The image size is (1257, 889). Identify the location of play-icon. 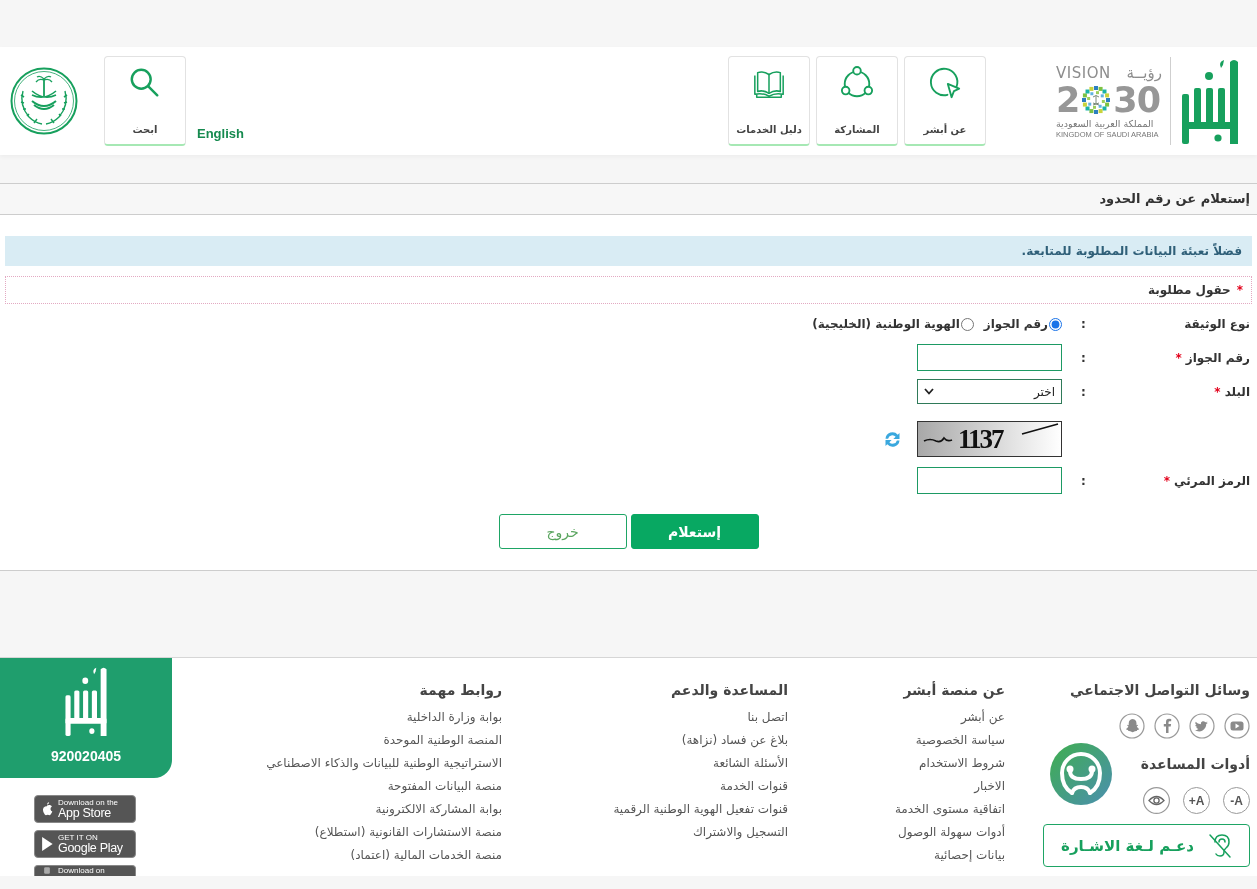
(47, 844).